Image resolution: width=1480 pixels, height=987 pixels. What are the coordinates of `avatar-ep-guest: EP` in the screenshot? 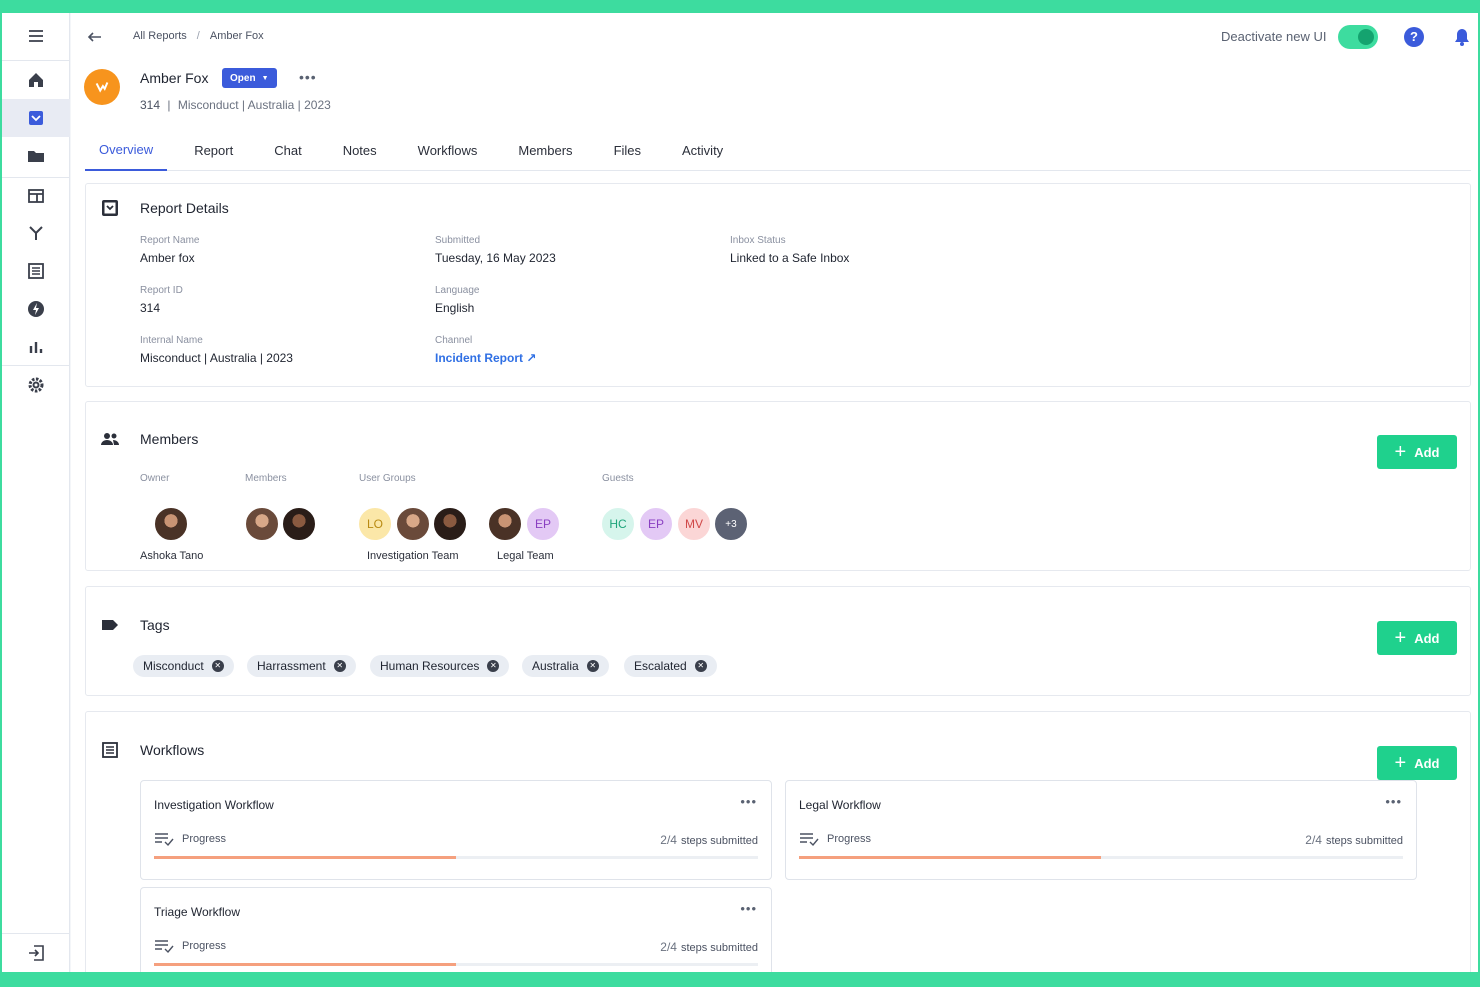 It's located at (656, 524).